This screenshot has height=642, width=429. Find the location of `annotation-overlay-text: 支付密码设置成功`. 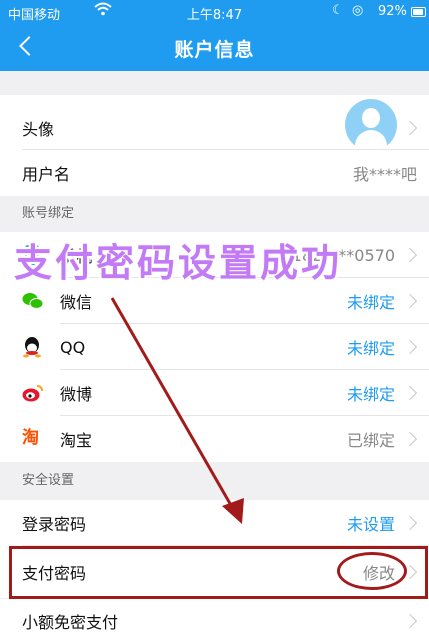

annotation-overlay-text: 支付密码设置成功 is located at coordinates (178, 263).